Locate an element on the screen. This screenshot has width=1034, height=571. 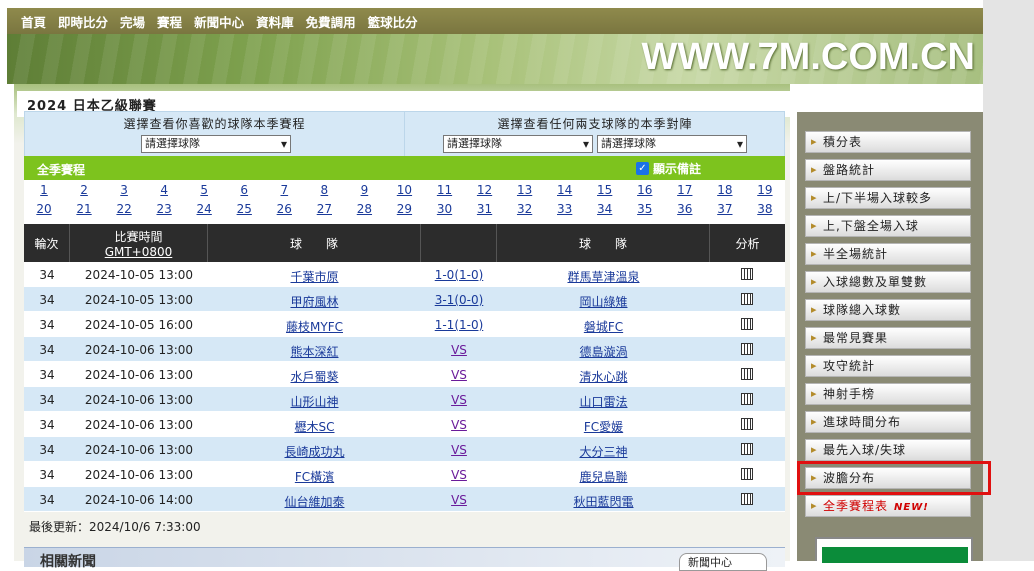
round-link: 37 is located at coordinates (725, 209).